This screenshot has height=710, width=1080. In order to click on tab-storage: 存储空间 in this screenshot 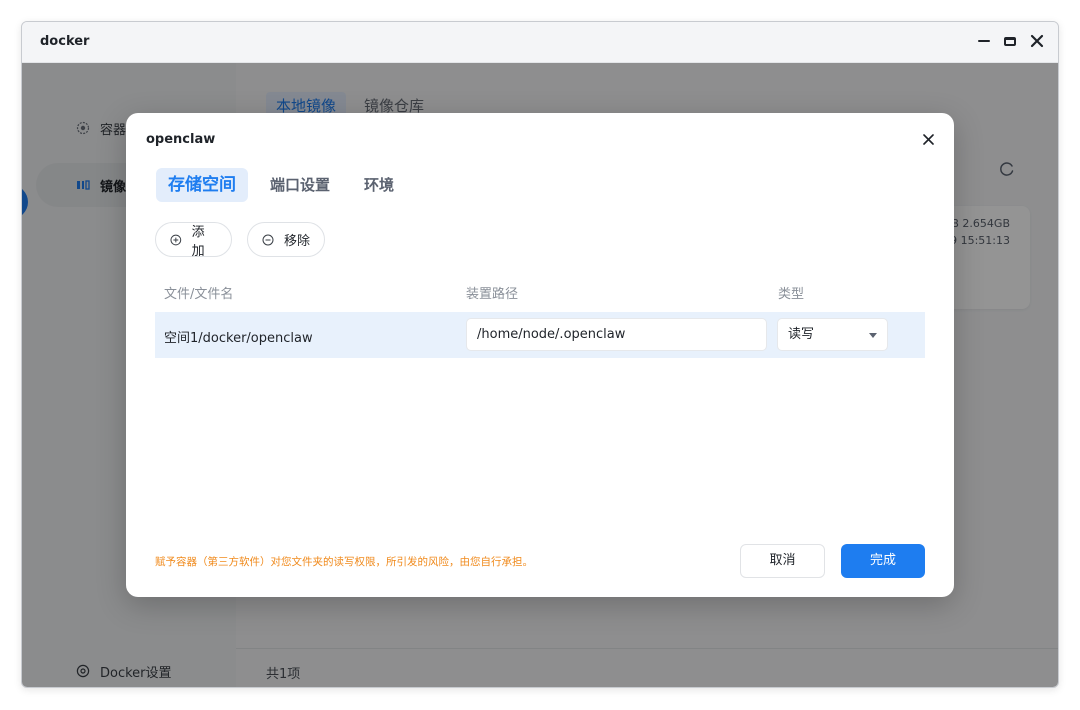, I will do `click(202, 185)`.